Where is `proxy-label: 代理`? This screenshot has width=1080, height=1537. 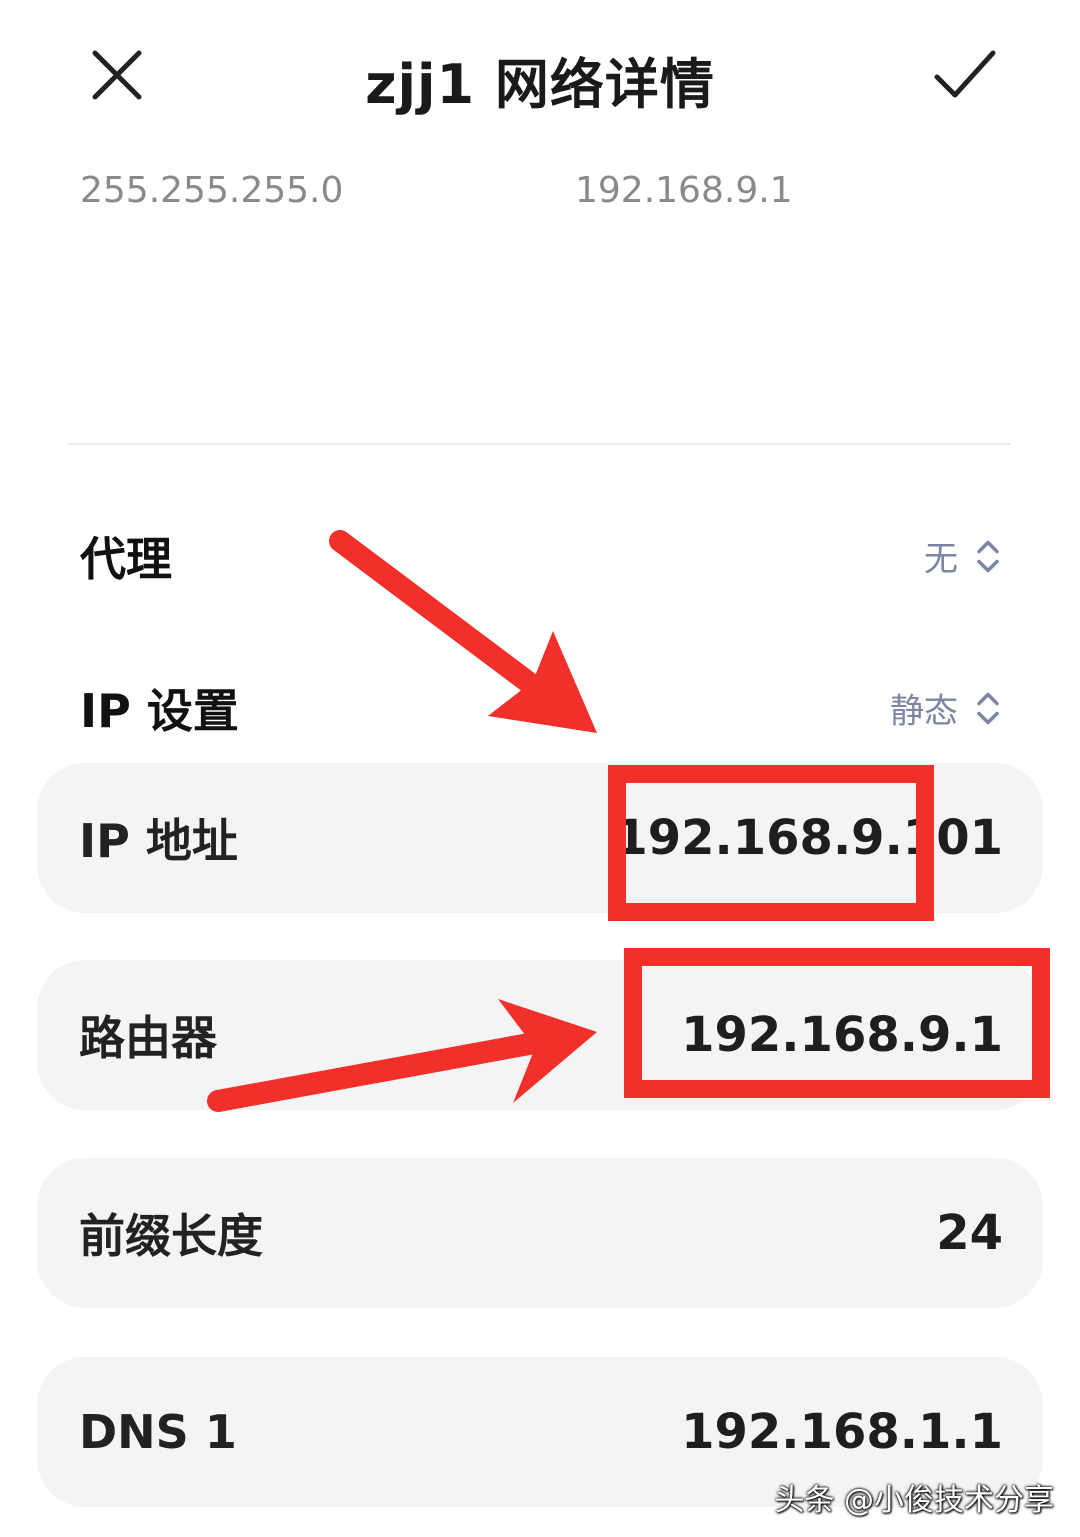 proxy-label: 代理 is located at coordinates (126, 559).